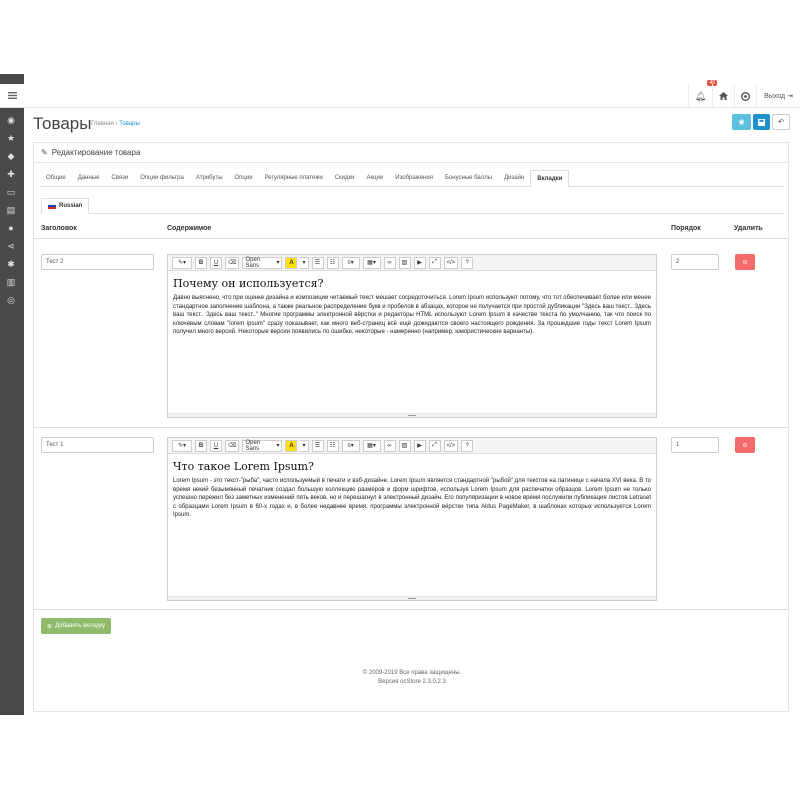 This screenshot has height=800, width=800. Describe the element at coordinates (412, 283) in the screenshot. I see `content-heading: Почему он используется?` at that location.